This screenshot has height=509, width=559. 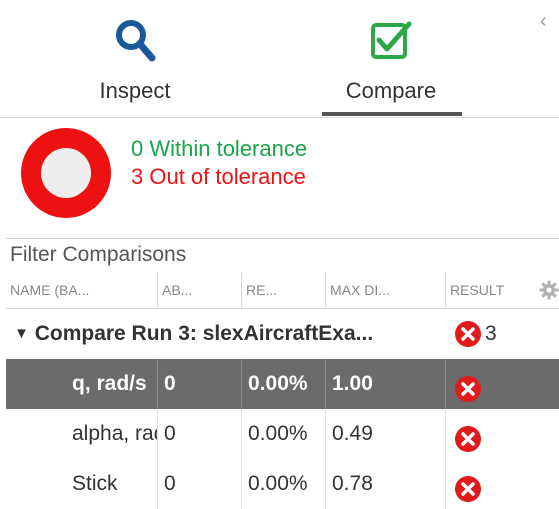 I want to click on table-row: q, rad/s 0 0.00% 1.00, so click(x=282, y=384).